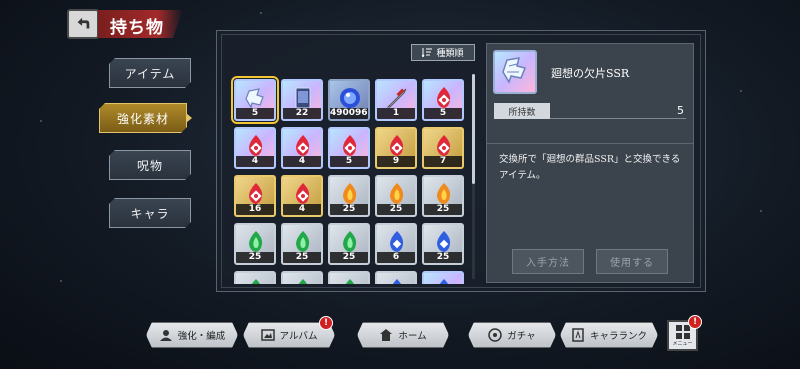 This screenshot has width=800, height=369. Describe the element at coordinates (189, 118) in the screenshot. I see `active-category-arrow-icon` at that location.